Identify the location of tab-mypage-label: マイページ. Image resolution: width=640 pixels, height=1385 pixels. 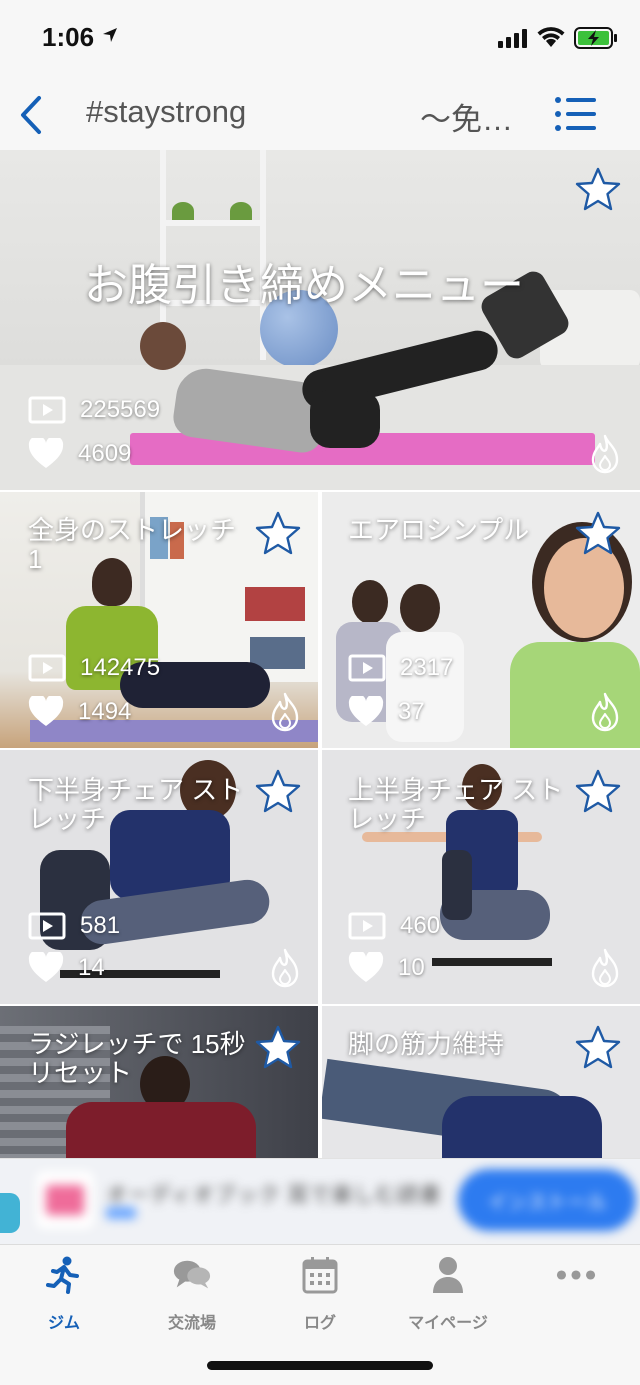
(448, 1323).